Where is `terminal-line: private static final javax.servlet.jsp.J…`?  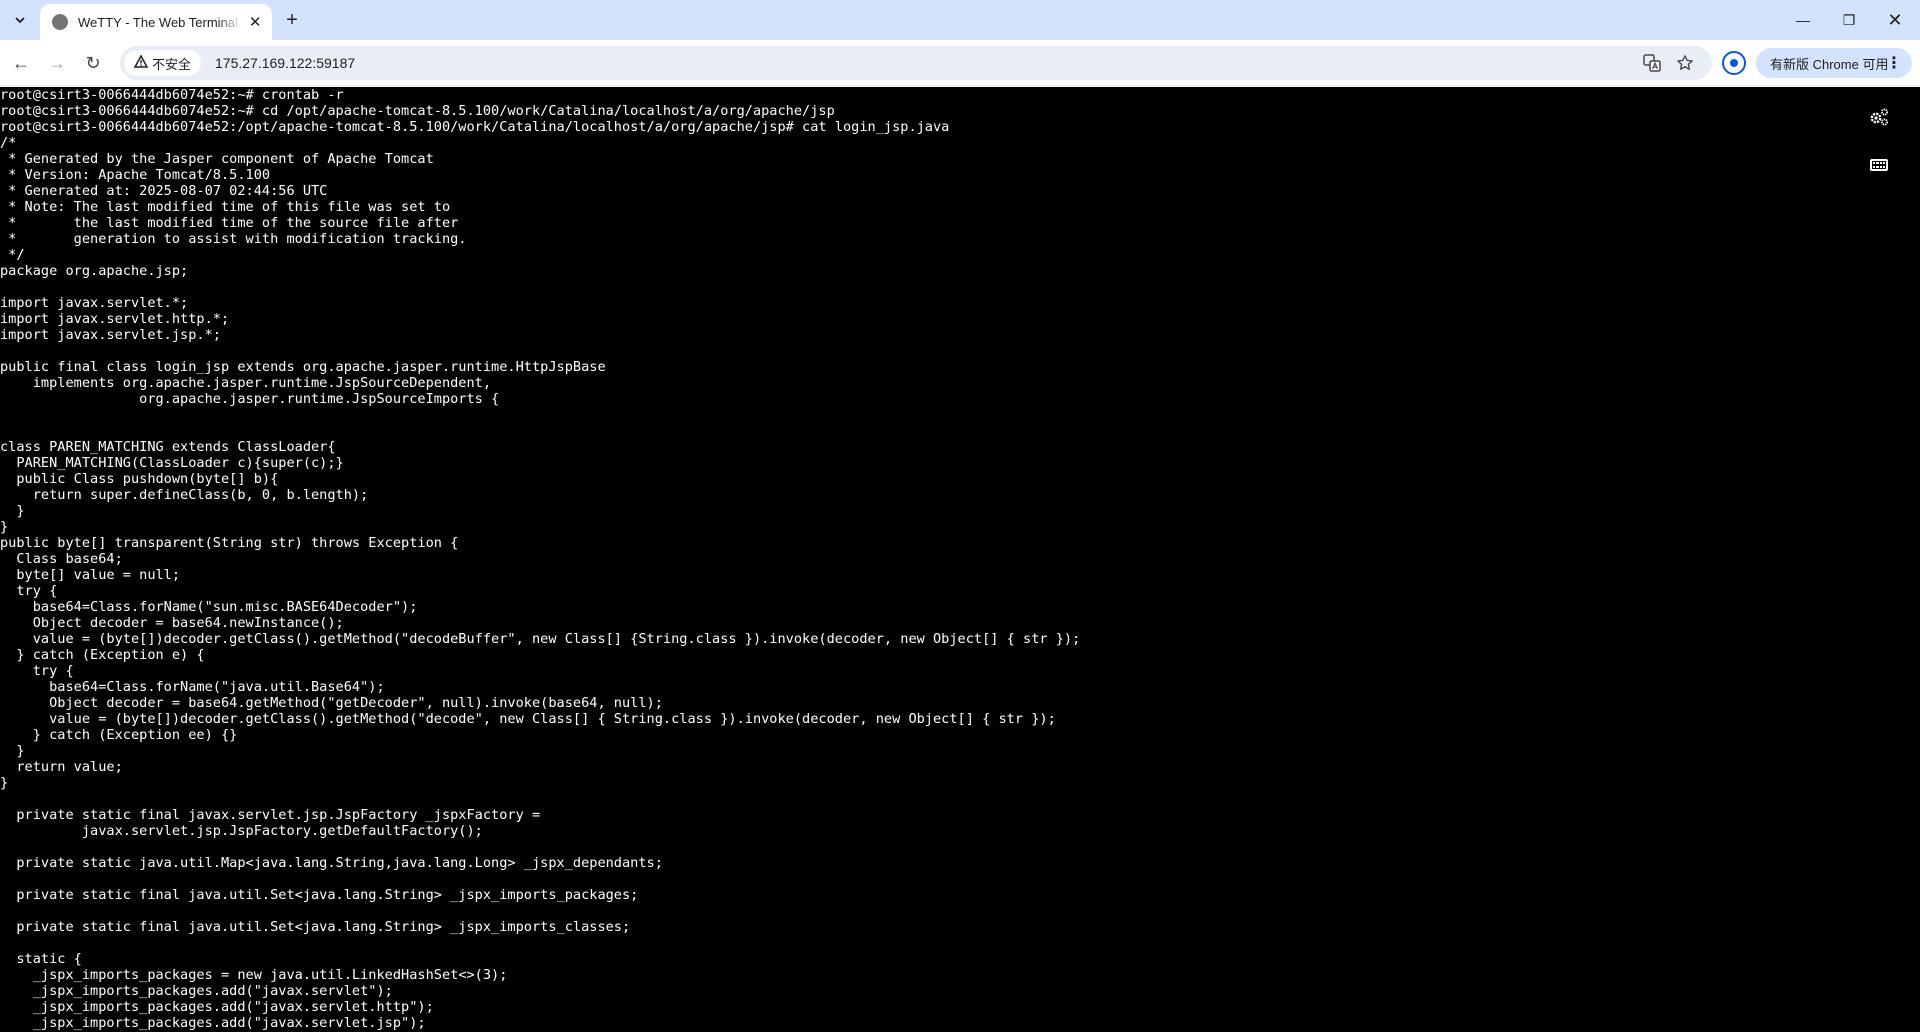 terminal-line: private static final javax.servlet.jsp.J… is located at coordinates (270, 815).